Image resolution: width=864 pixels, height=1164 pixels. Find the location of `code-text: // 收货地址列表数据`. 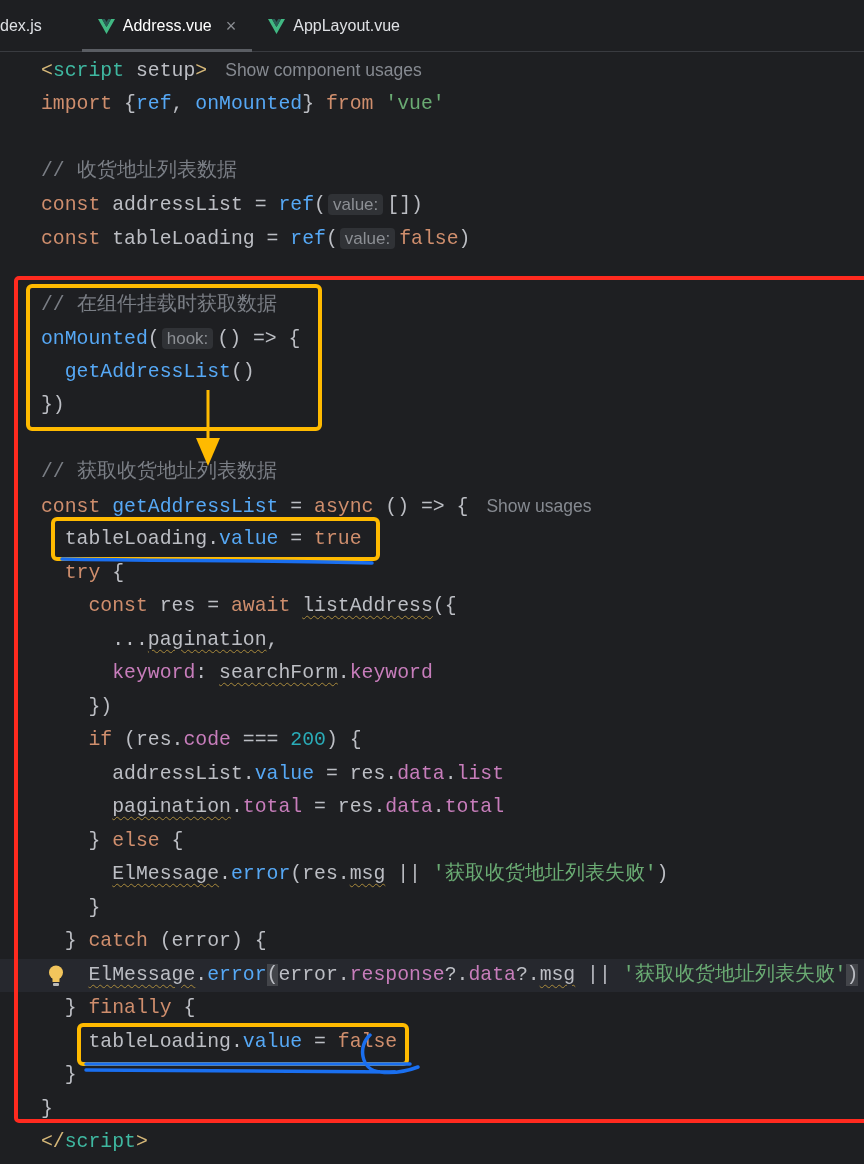

code-text: // 收货地址列表数据 is located at coordinates (139, 170).